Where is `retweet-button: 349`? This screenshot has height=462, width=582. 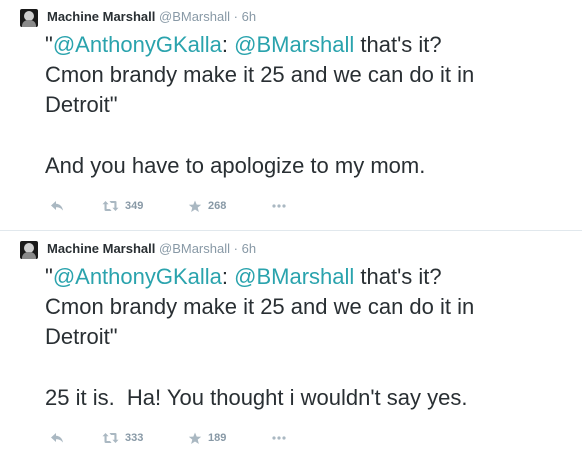 retweet-button: 349 is located at coordinates (122, 206).